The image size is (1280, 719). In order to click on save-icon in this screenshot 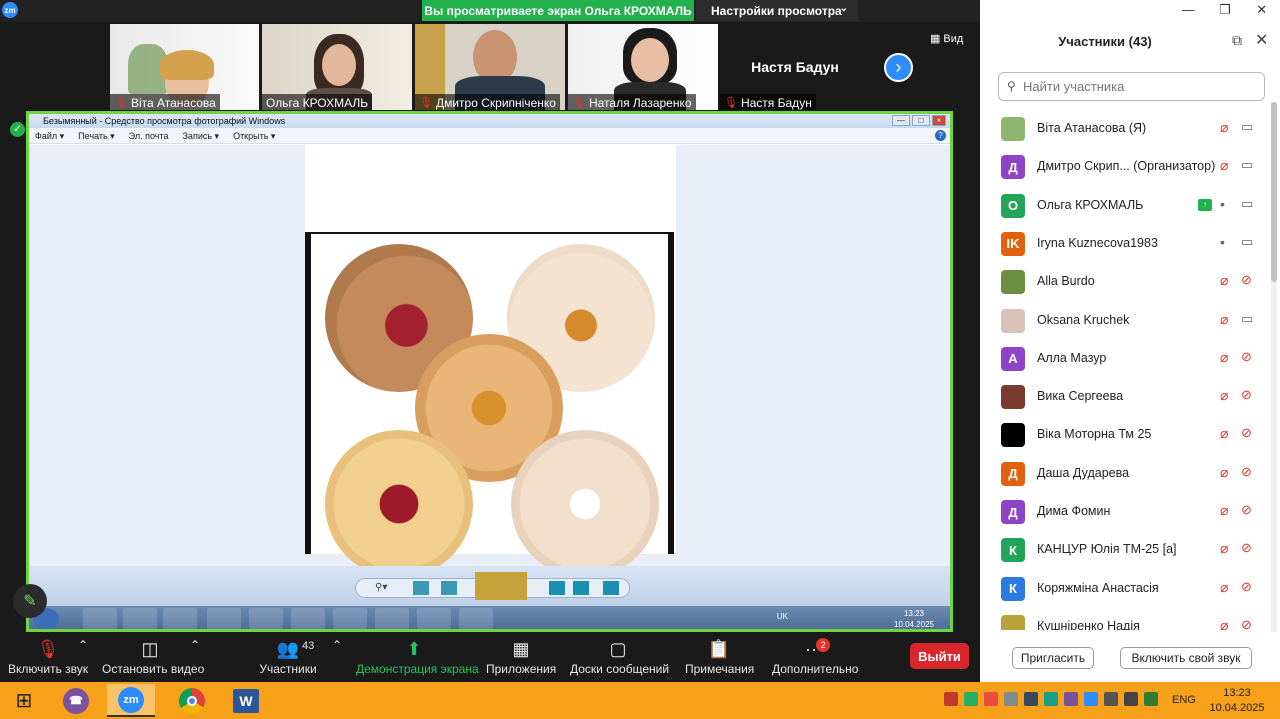, I will do `click(224, 618)`.